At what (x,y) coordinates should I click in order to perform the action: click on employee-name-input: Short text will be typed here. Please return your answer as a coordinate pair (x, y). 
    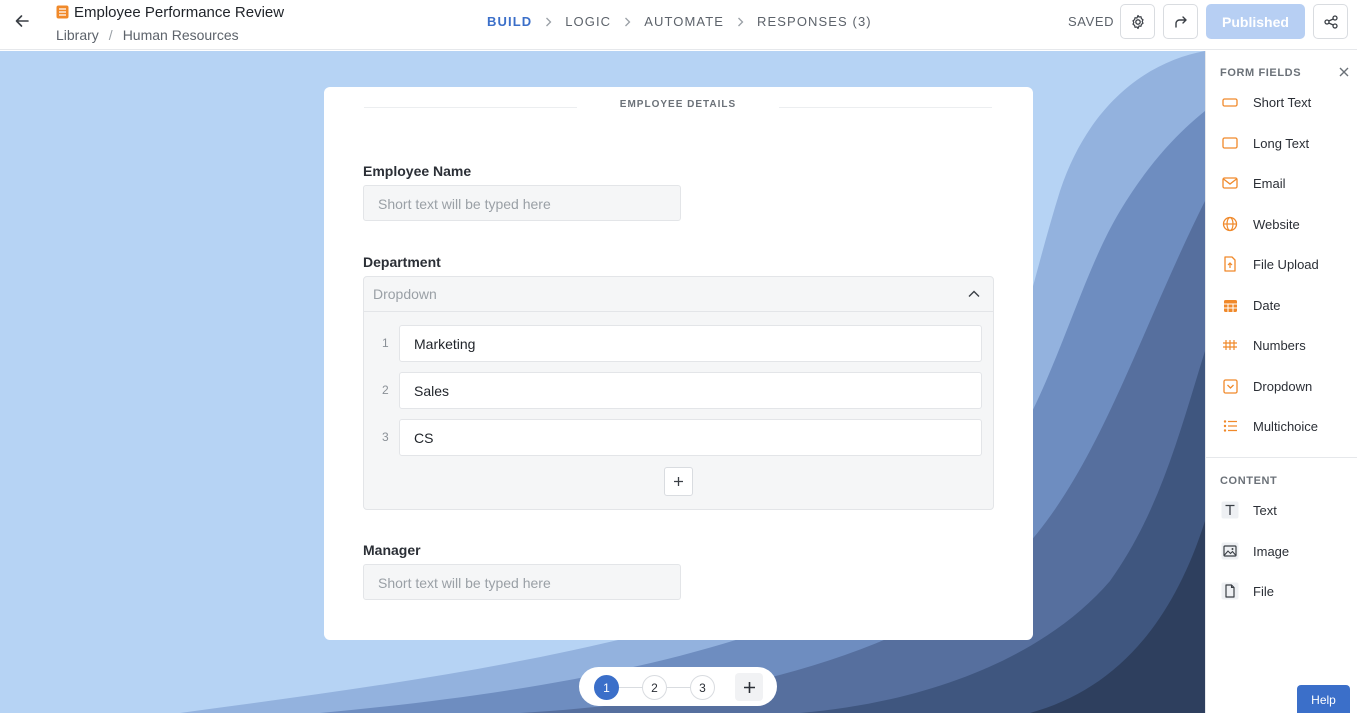
    Looking at the image, I should click on (522, 203).